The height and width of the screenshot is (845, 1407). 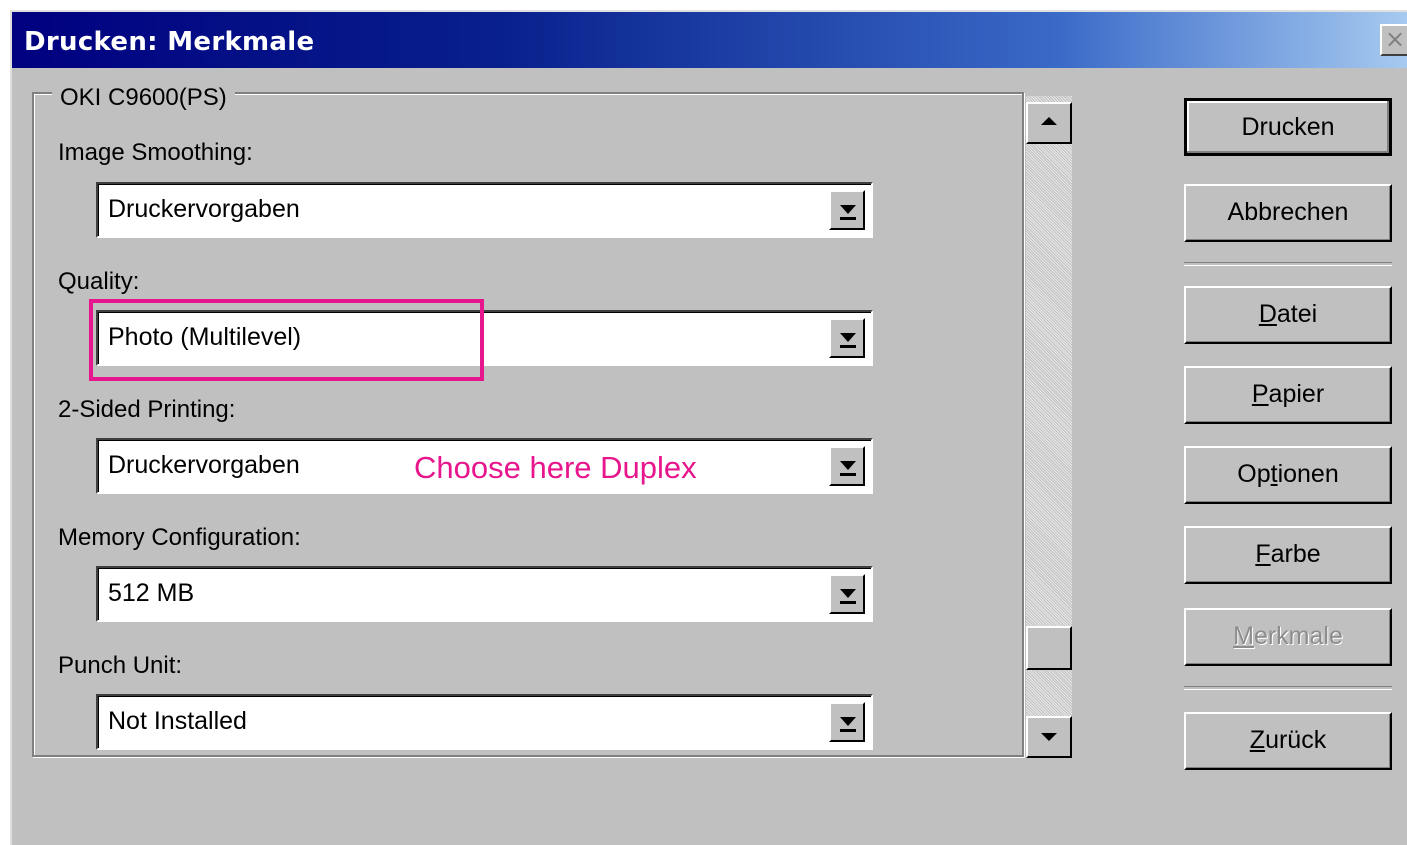 What do you see at coordinates (1288, 127) in the screenshot?
I see `print-button: Drucken` at bounding box center [1288, 127].